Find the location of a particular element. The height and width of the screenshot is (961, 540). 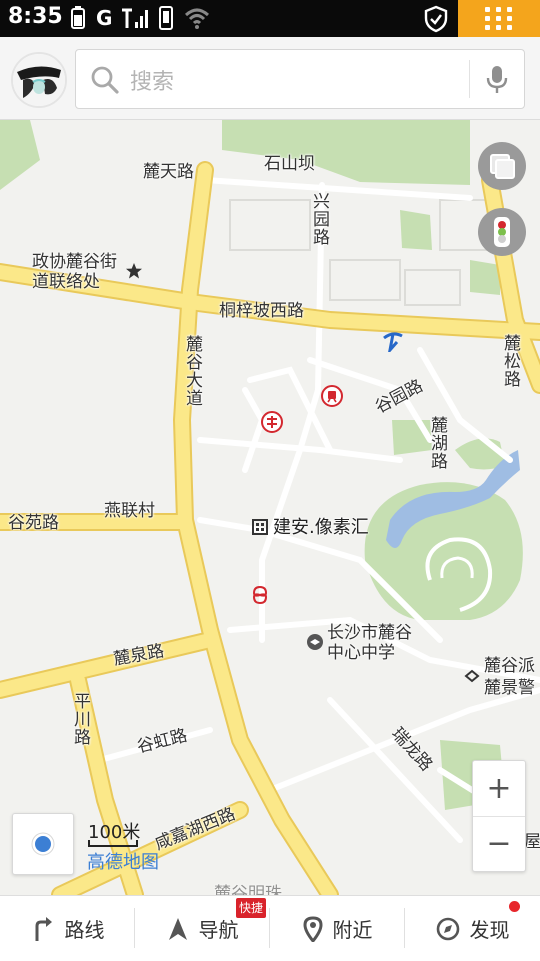

discover-icon is located at coordinates (447, 928).